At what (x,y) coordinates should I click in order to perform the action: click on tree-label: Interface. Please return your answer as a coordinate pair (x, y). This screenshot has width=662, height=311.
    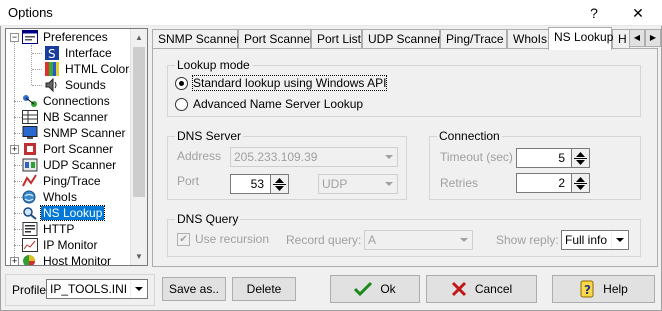
    Looking at the image, I should click on (88, 53).